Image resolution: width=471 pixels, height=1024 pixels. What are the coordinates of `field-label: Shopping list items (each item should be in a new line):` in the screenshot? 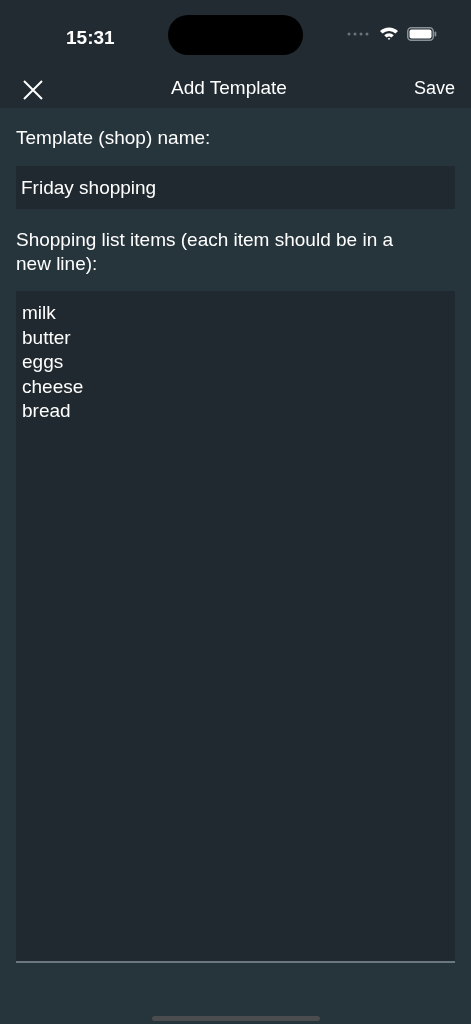 It's located at (205, 252).